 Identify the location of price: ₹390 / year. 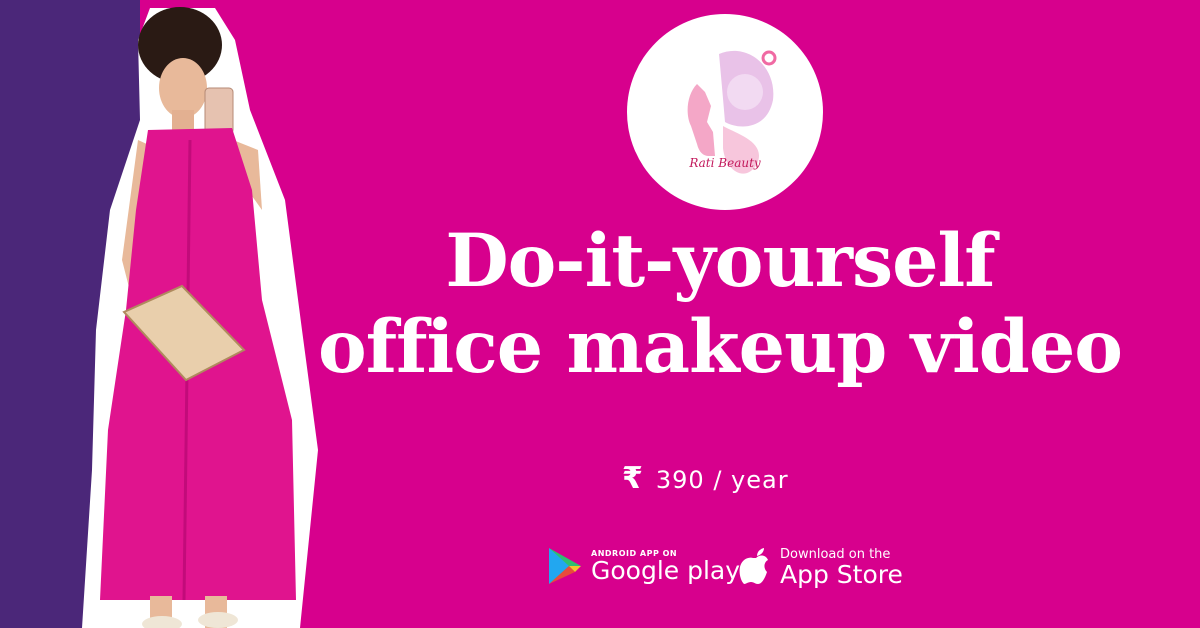
(705, 478).